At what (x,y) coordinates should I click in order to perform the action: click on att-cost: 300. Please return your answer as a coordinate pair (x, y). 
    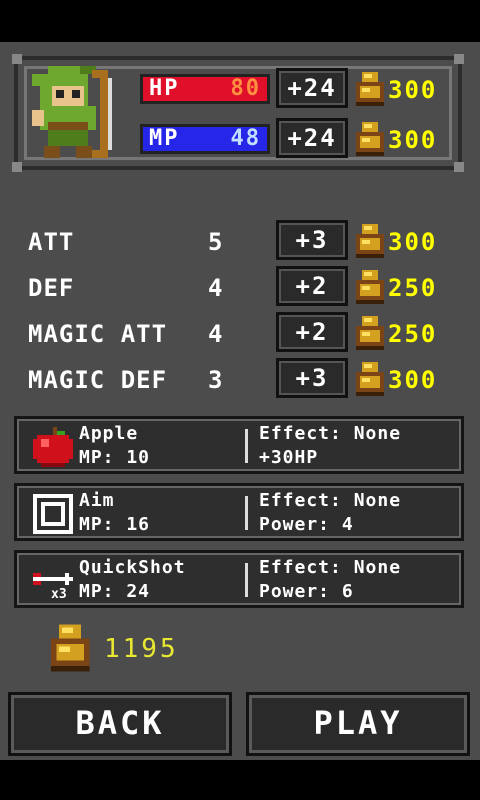
    Looking at the image, I should click on (413, 242).